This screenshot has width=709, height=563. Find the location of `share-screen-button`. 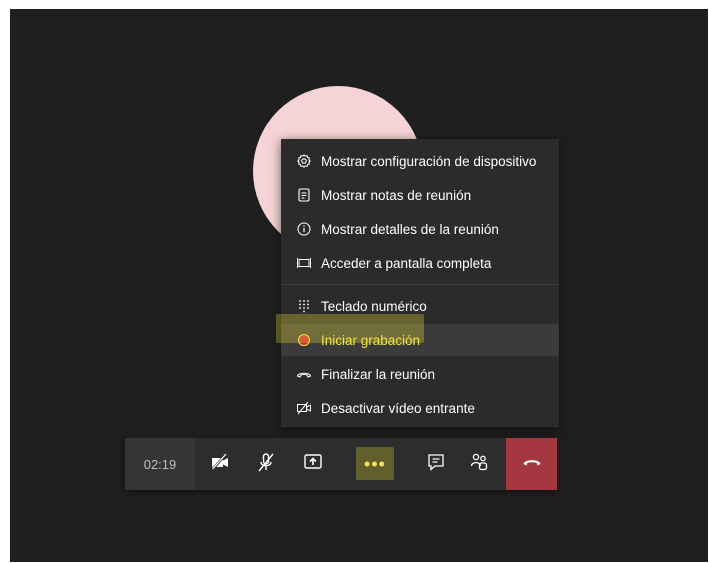

share-screen-button is located at coordinates (313, 464).